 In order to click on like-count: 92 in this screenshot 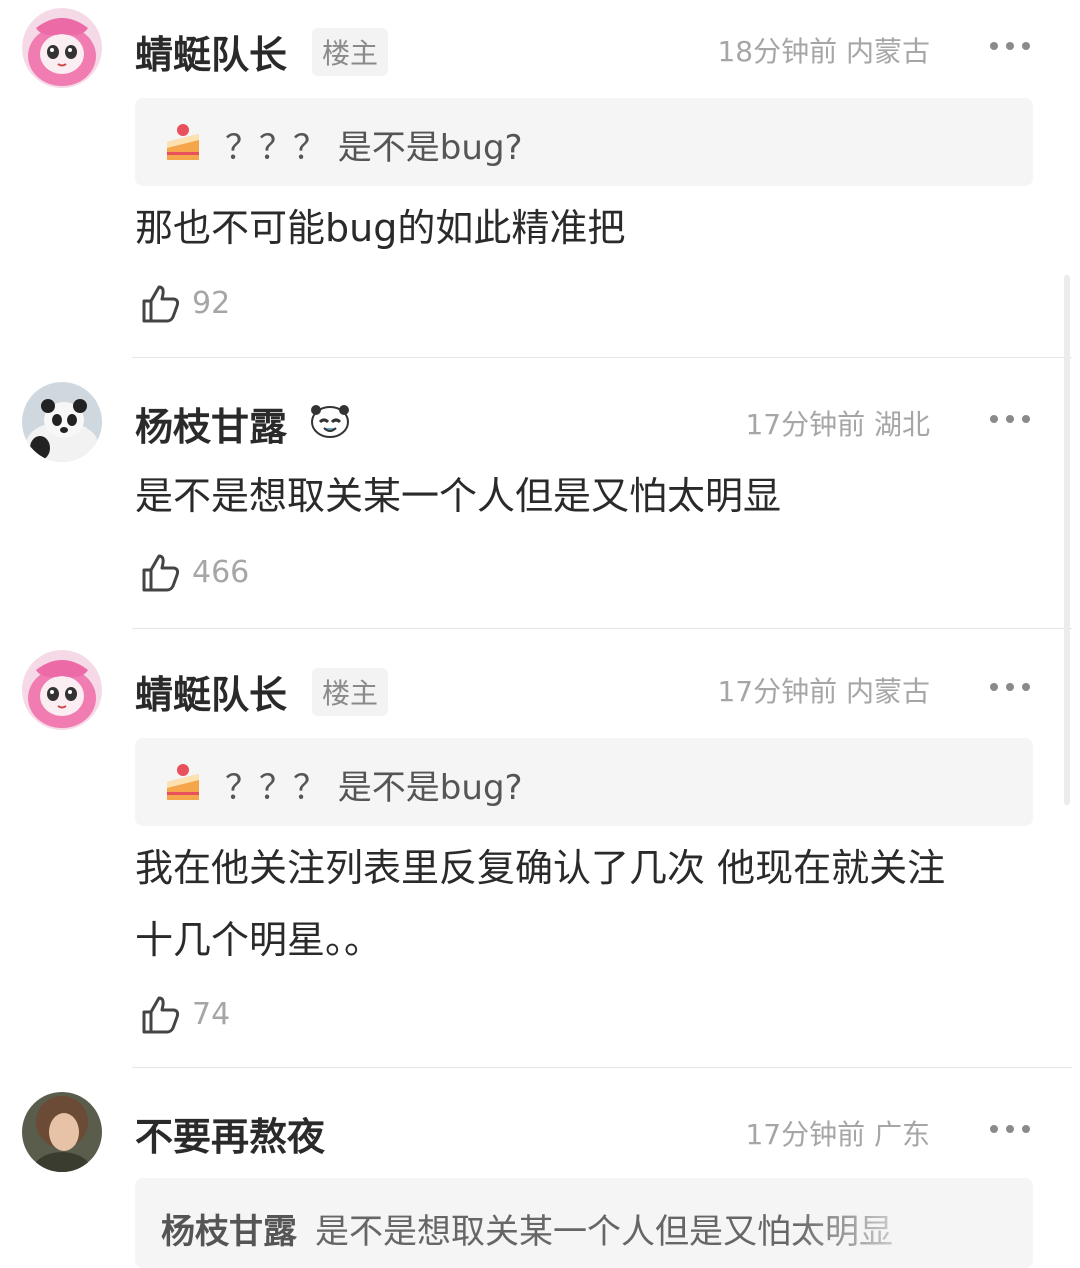, I will do `click(211, 303)`.